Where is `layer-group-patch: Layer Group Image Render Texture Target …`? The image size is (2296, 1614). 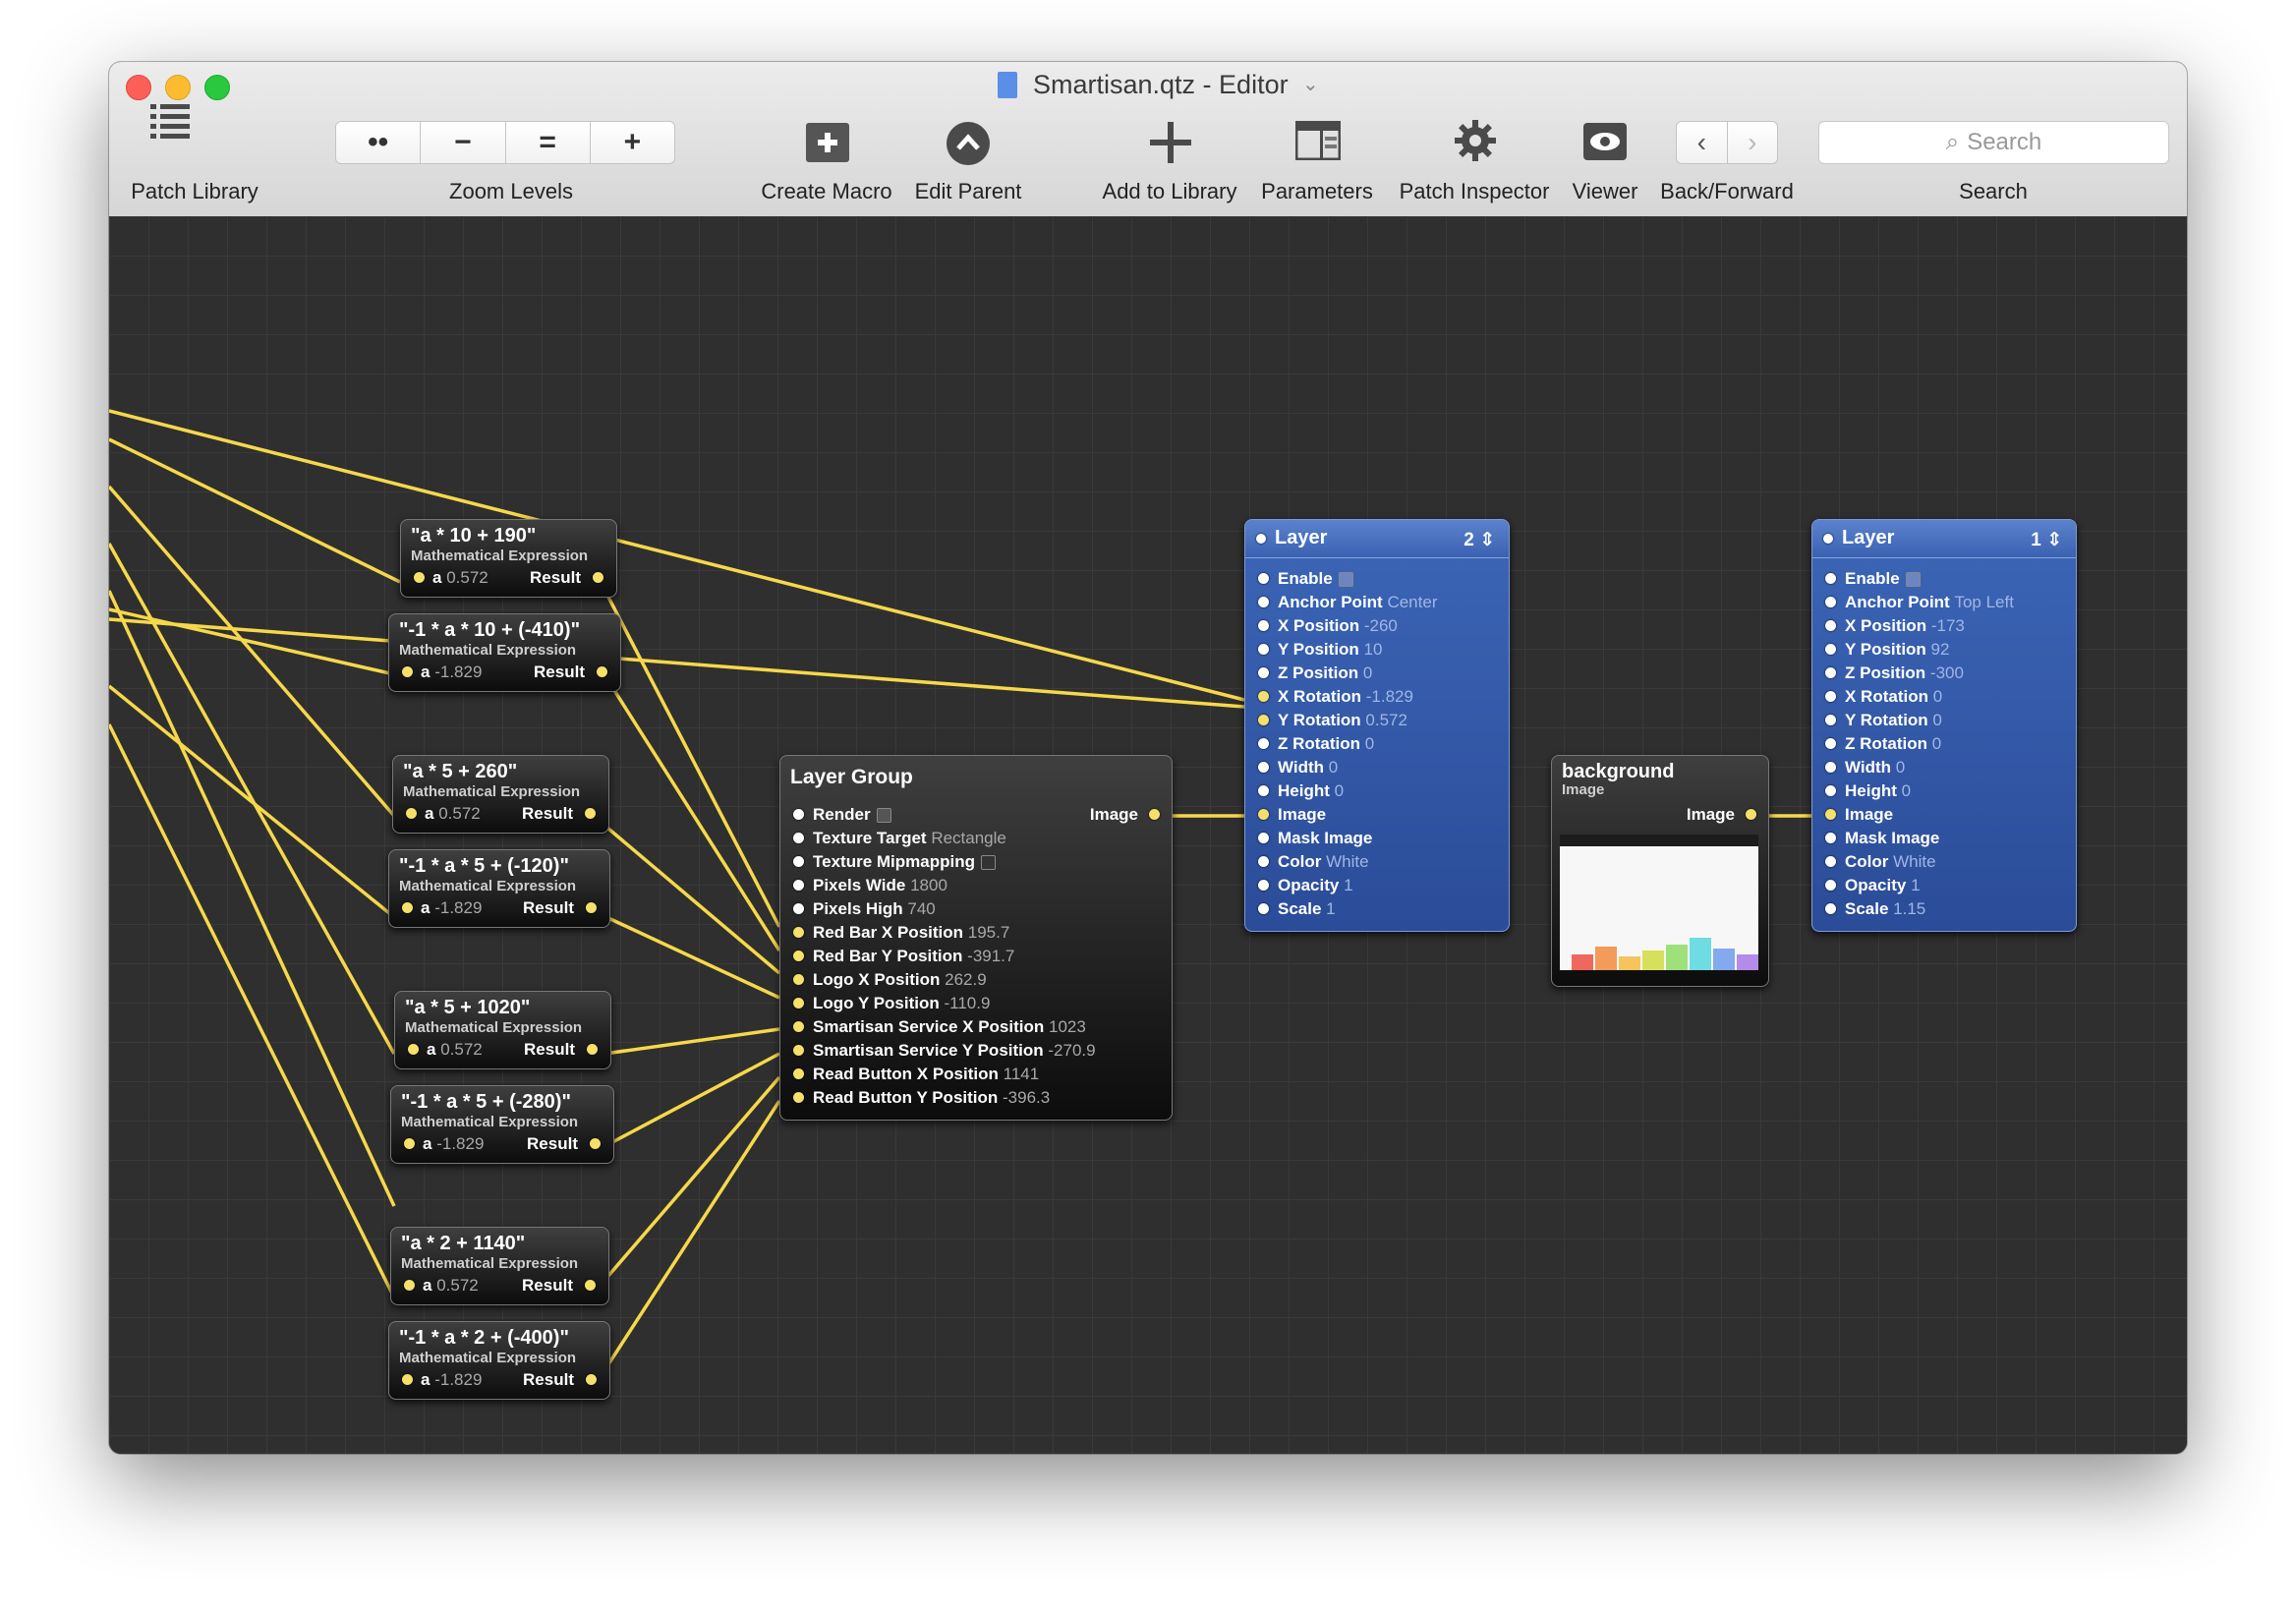
layer-group-patch: Layer Group Image Render Texture Target … is located at coordinates (976, 938).